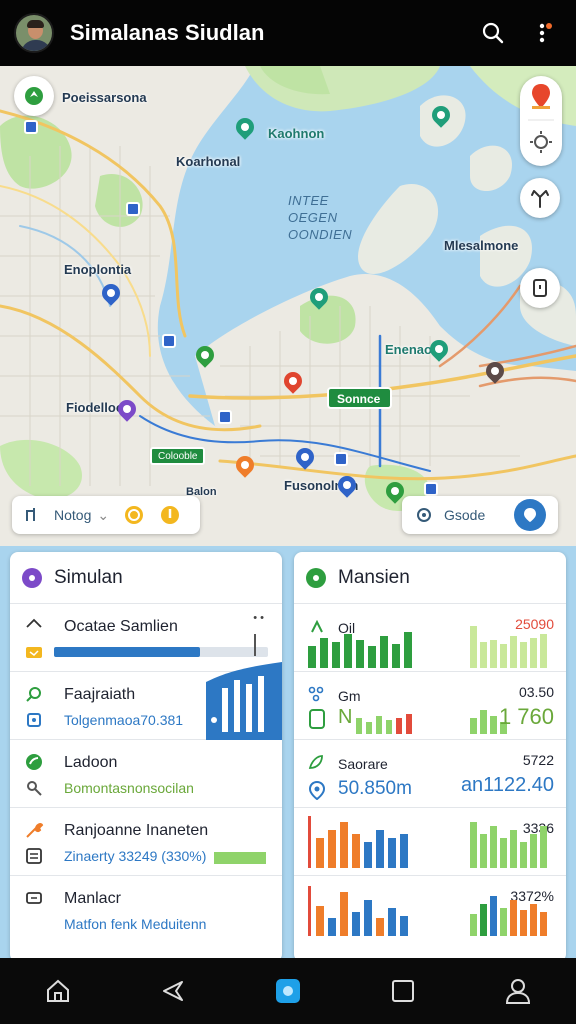  What do you see at coordinates (316, 694) in the screenshot?
I see `network-icon` at bounding box center [316, 694].